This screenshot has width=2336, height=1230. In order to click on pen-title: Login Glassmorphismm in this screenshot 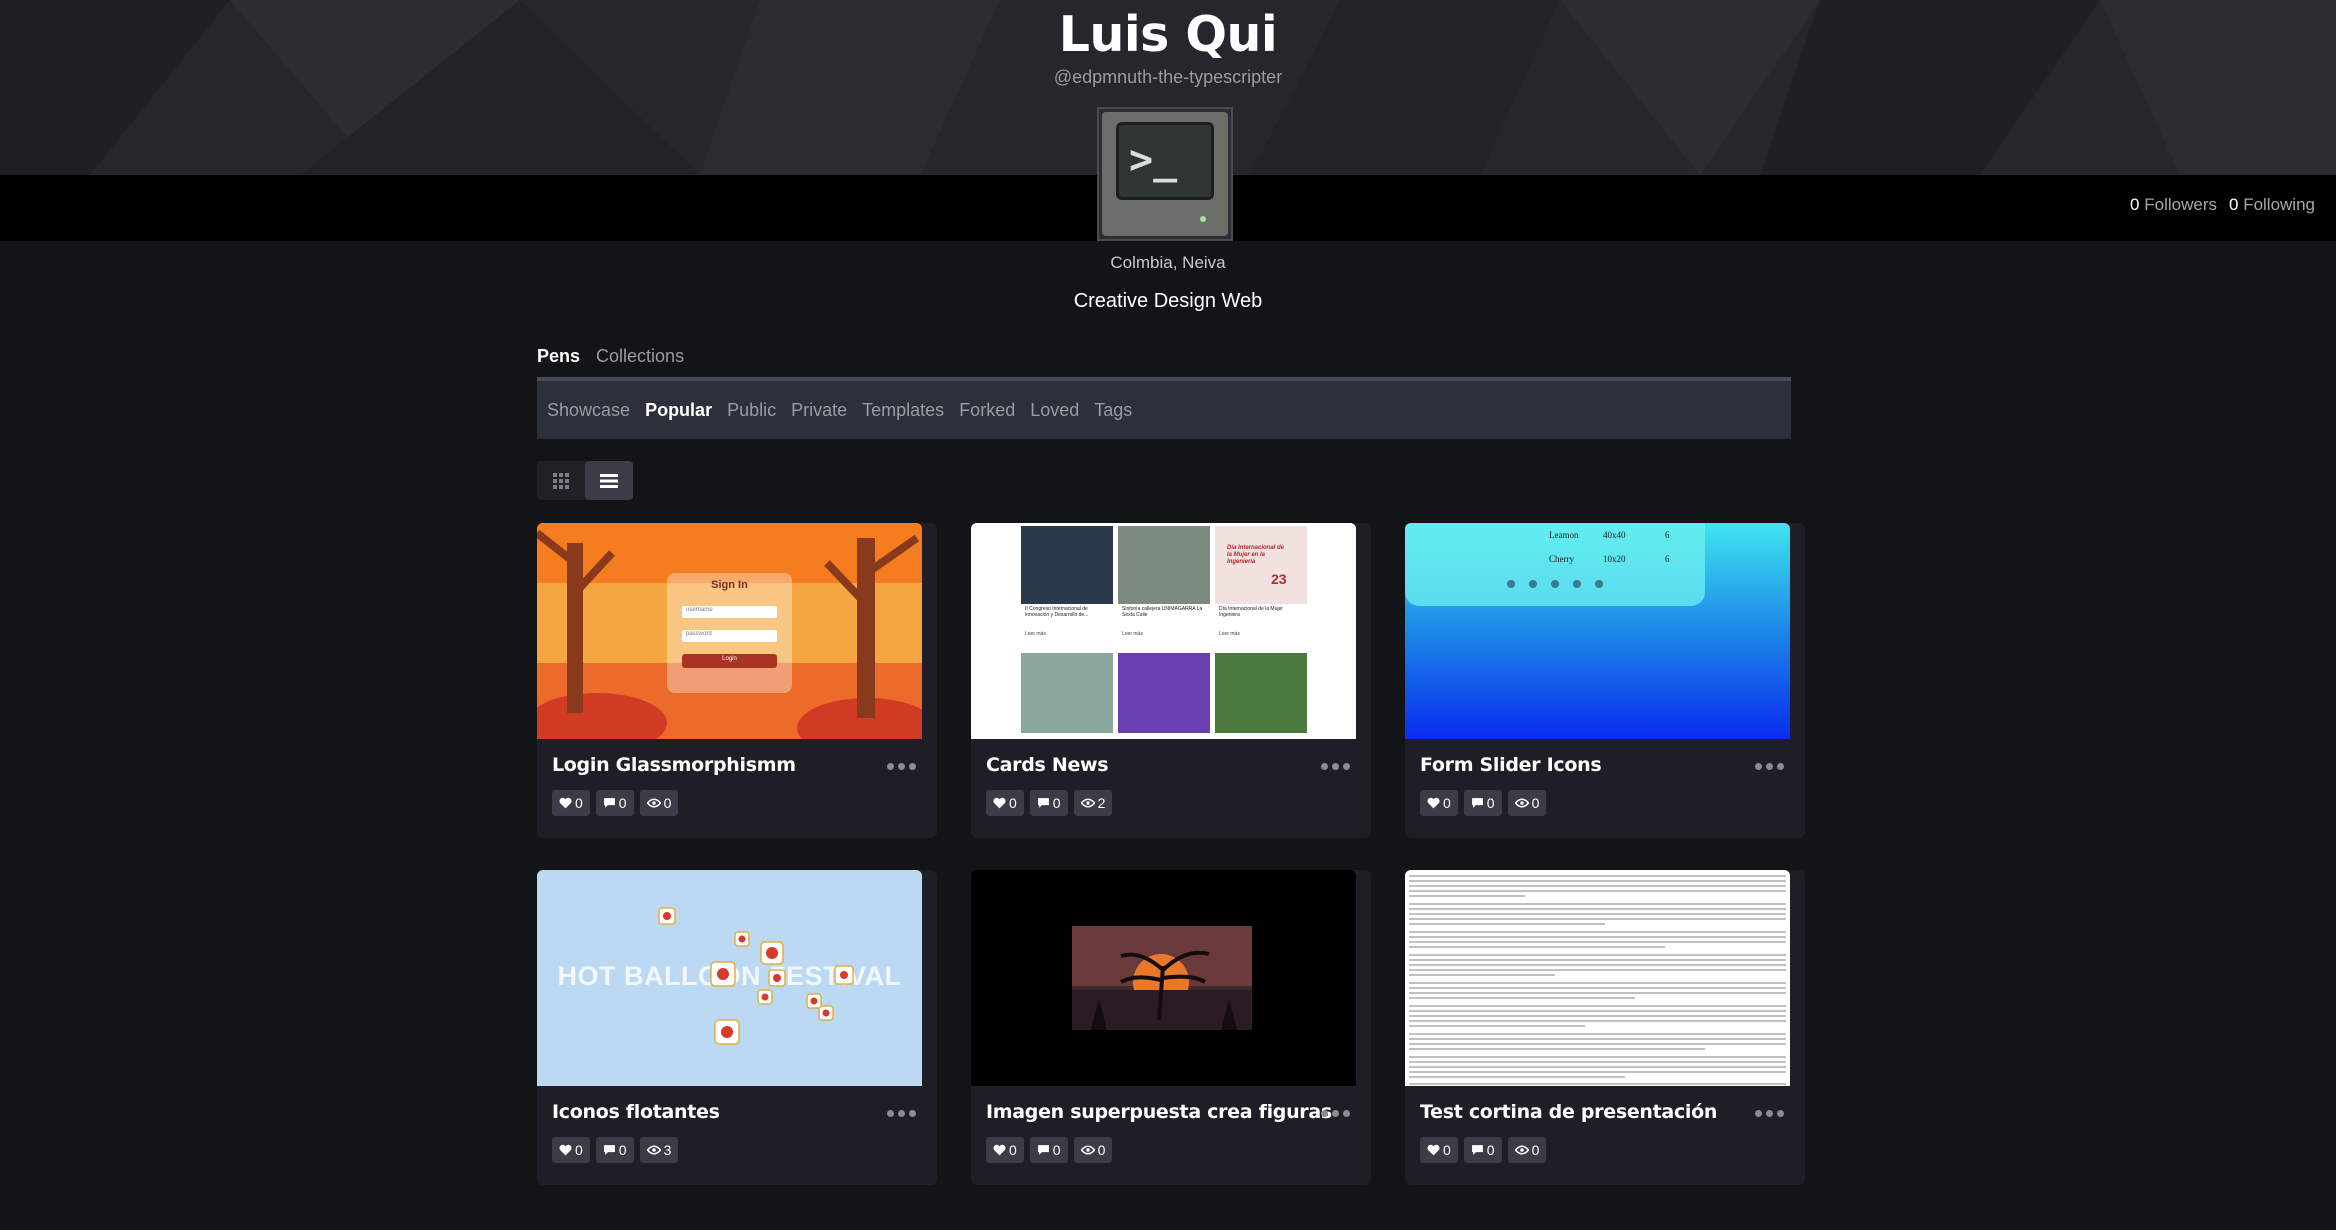, I will do `click(674, 765)`.